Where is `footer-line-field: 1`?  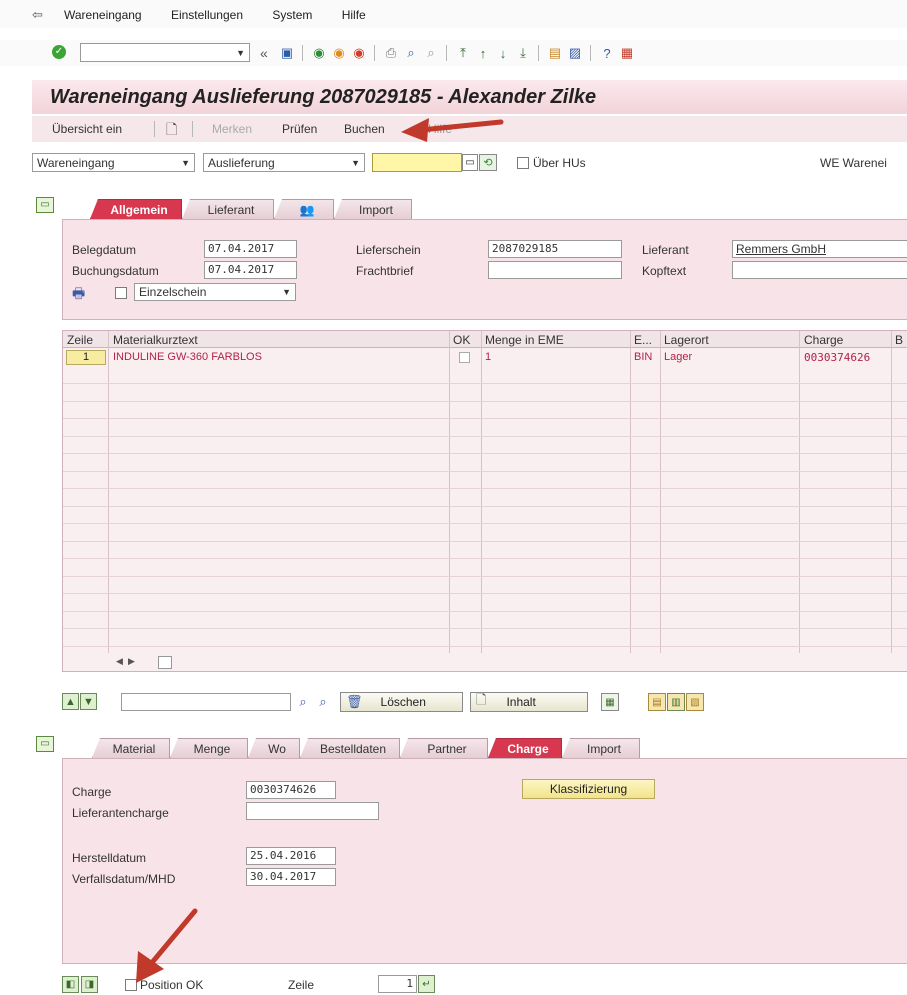 footer-line-field: 1 is located at coordinates (397, 984).